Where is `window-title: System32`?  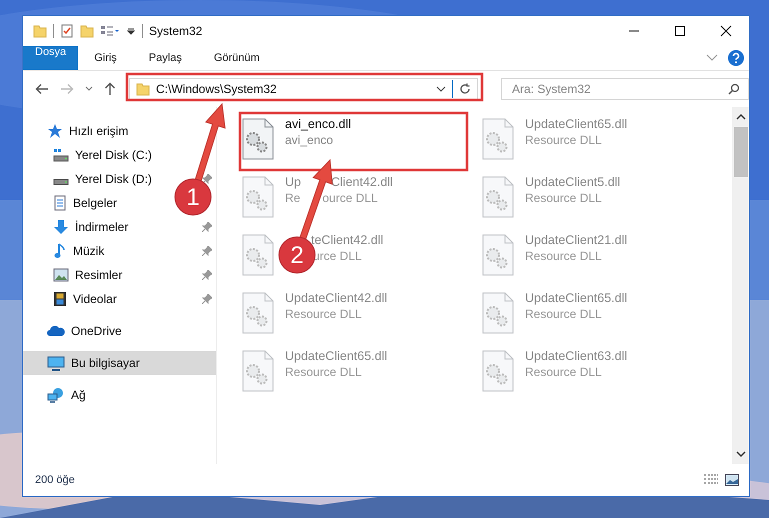
window-title: System32 is located at coordinates (175, 31).